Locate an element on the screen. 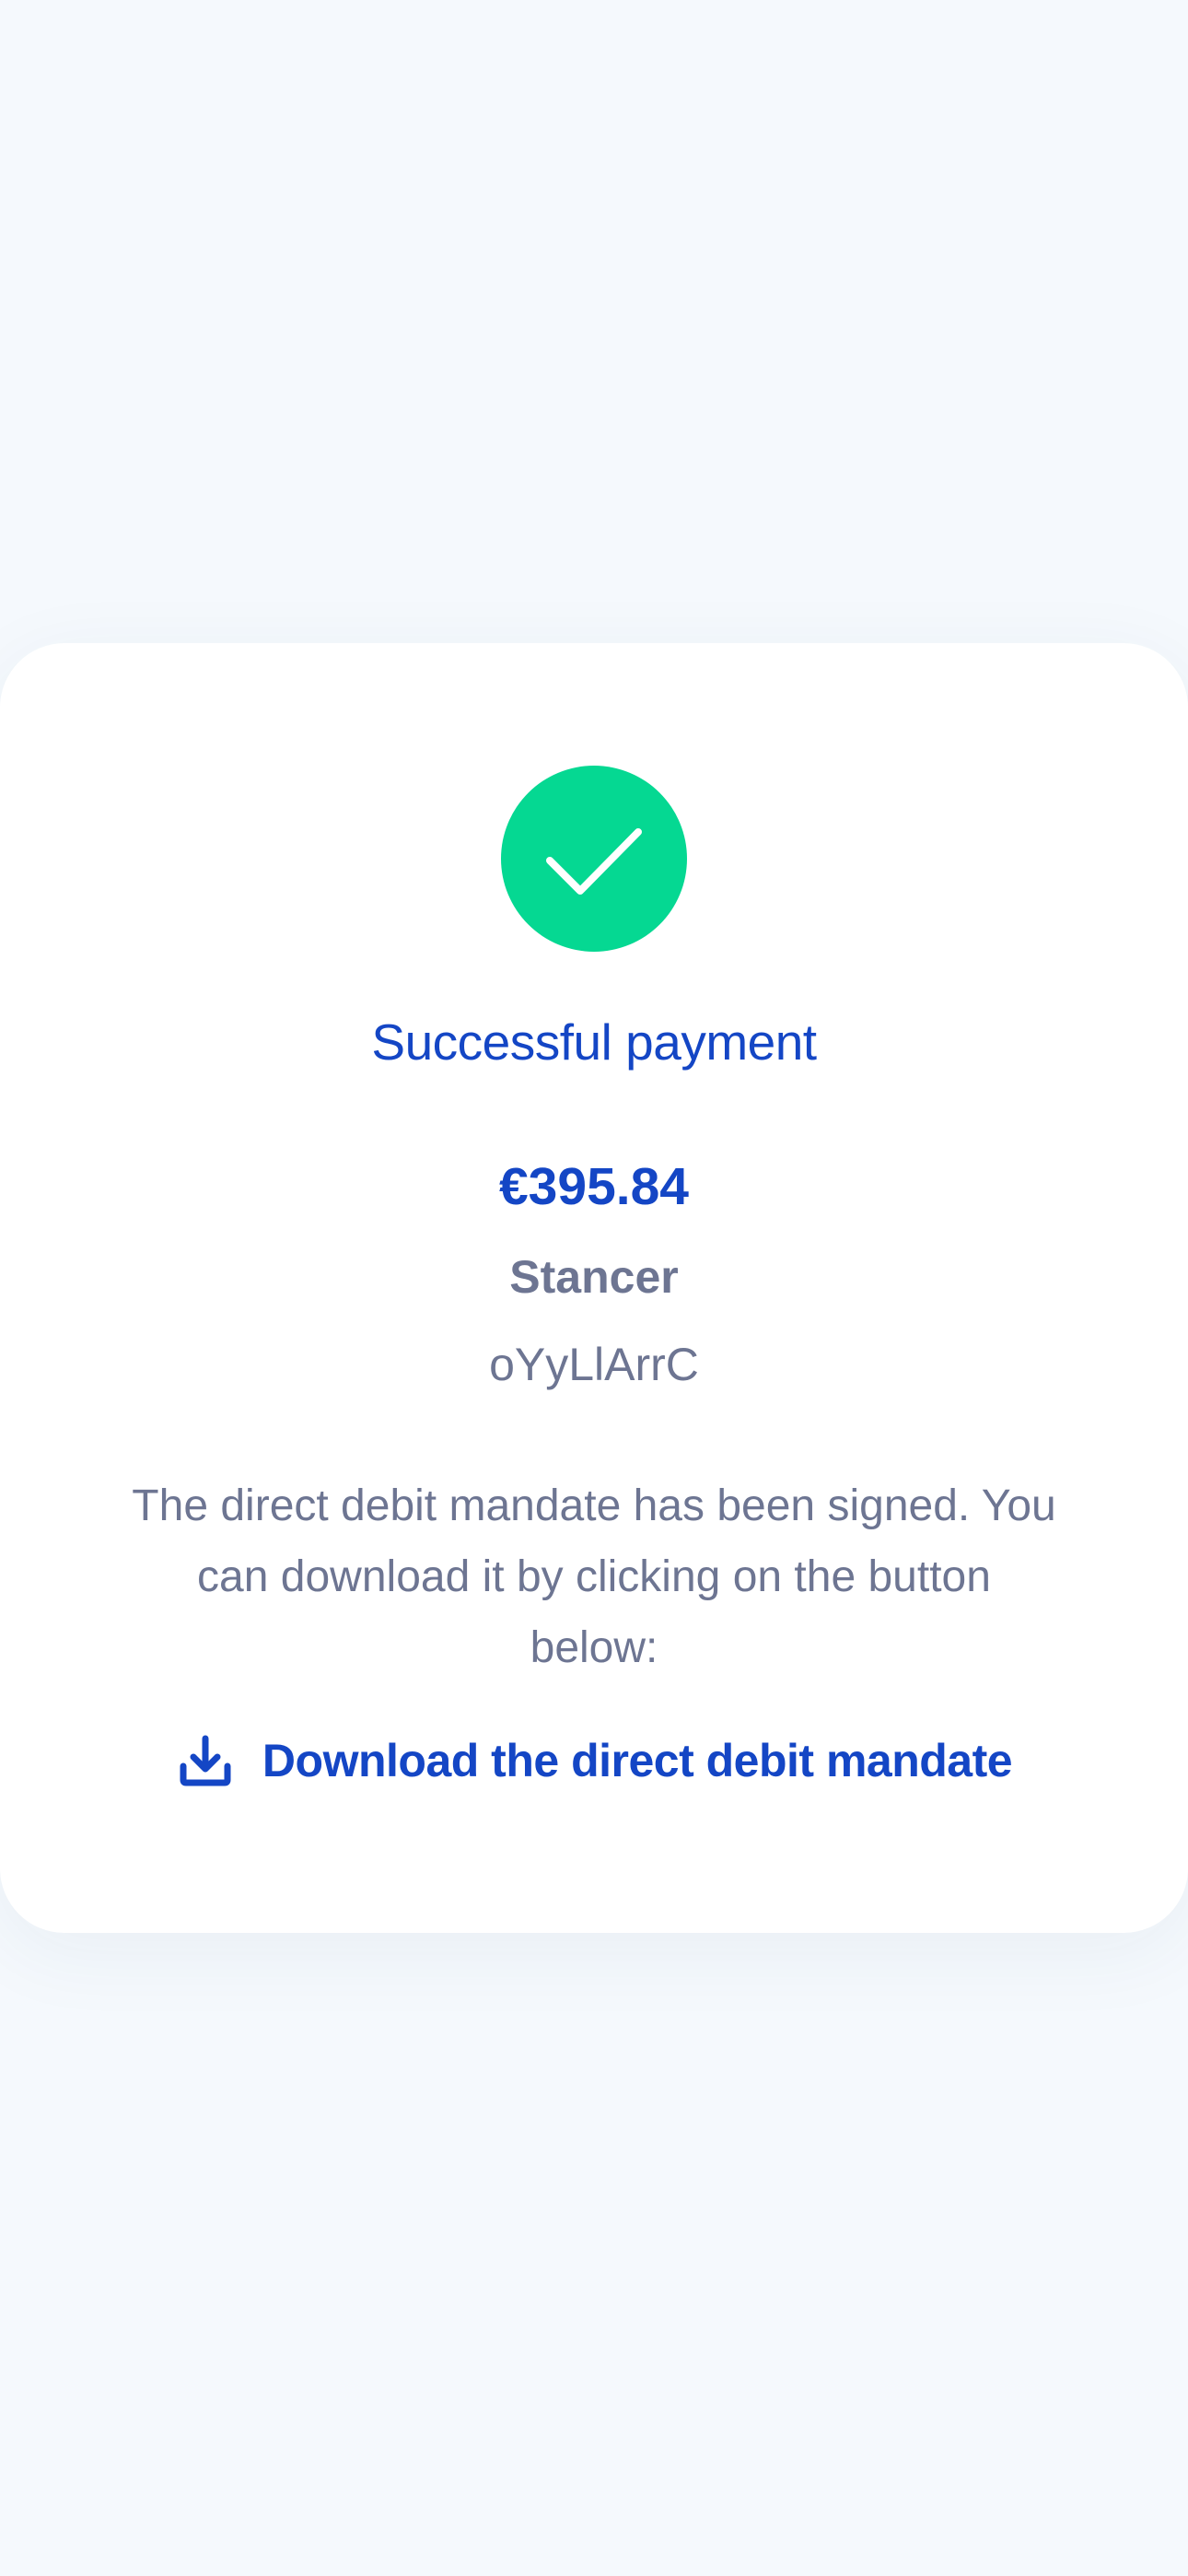 This screenshot has width=1188, height=2576. download-mandate-link: Download the direct debit mandate is located at coordinates (594, 1760).